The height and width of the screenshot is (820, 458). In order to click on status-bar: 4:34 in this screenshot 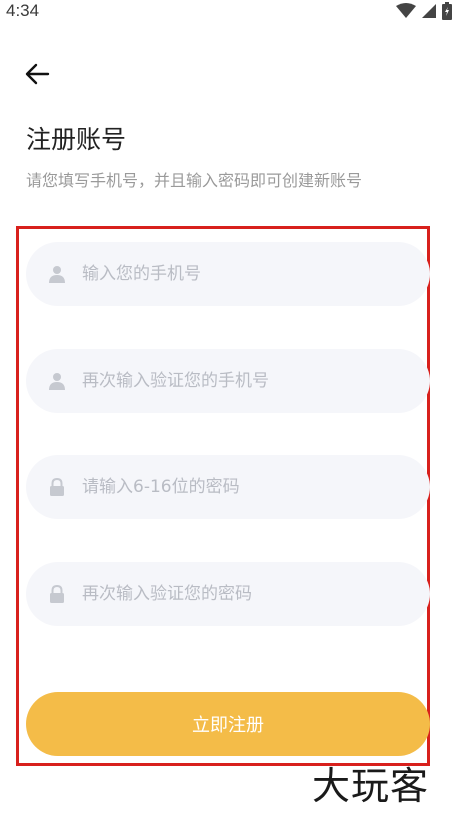, I will do `click(229, 13)`.